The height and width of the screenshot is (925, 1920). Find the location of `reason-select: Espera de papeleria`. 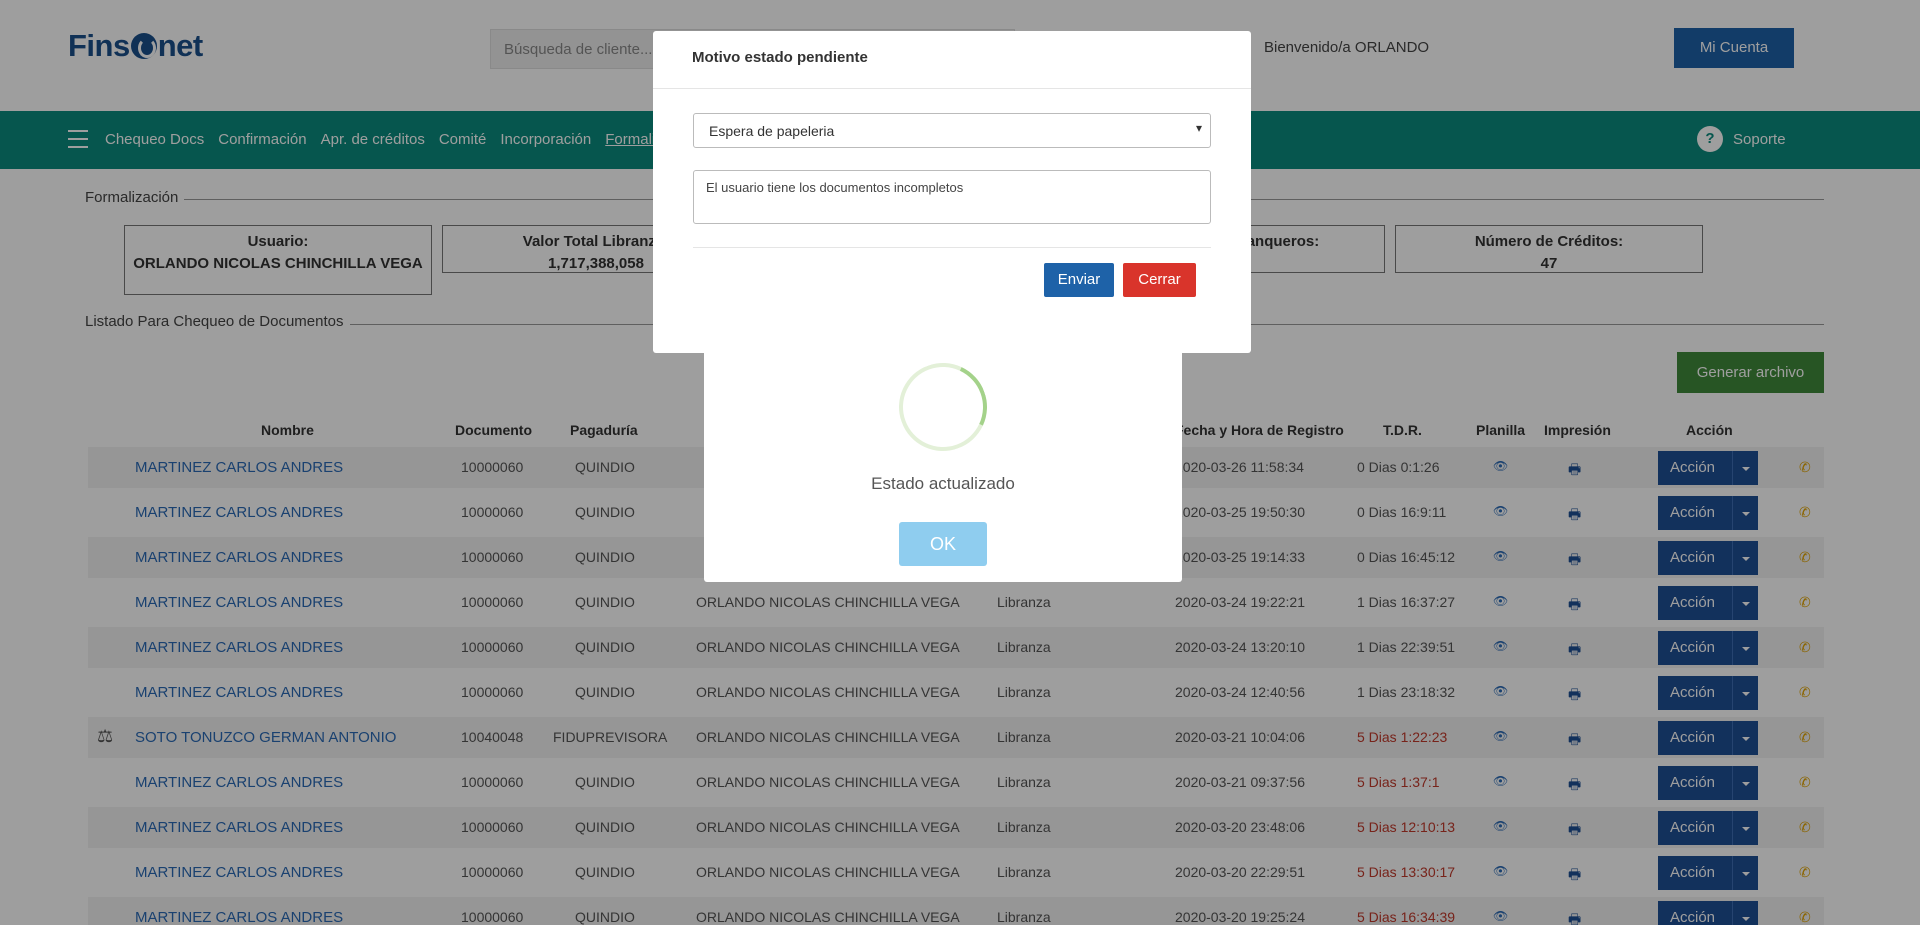

reason-select: Espera de papeleria is located at coordinates (952, 130).